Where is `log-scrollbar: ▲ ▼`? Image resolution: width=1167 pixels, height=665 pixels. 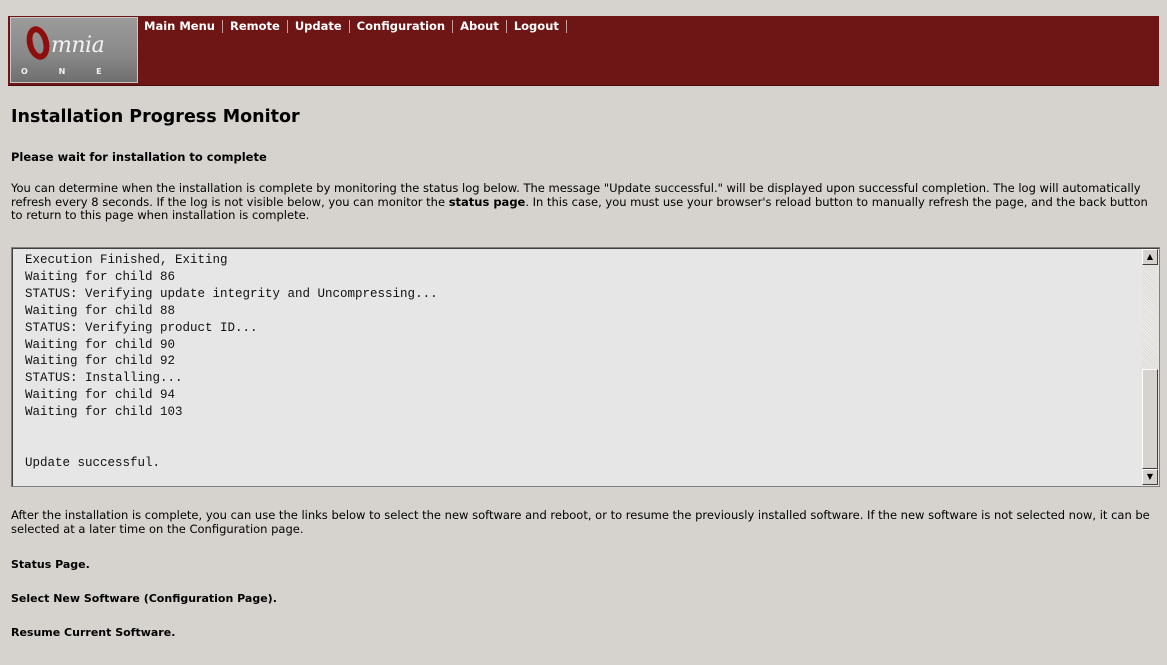
log-scrollbar: ▲ ▼ is located at coordinates (1150, 367).